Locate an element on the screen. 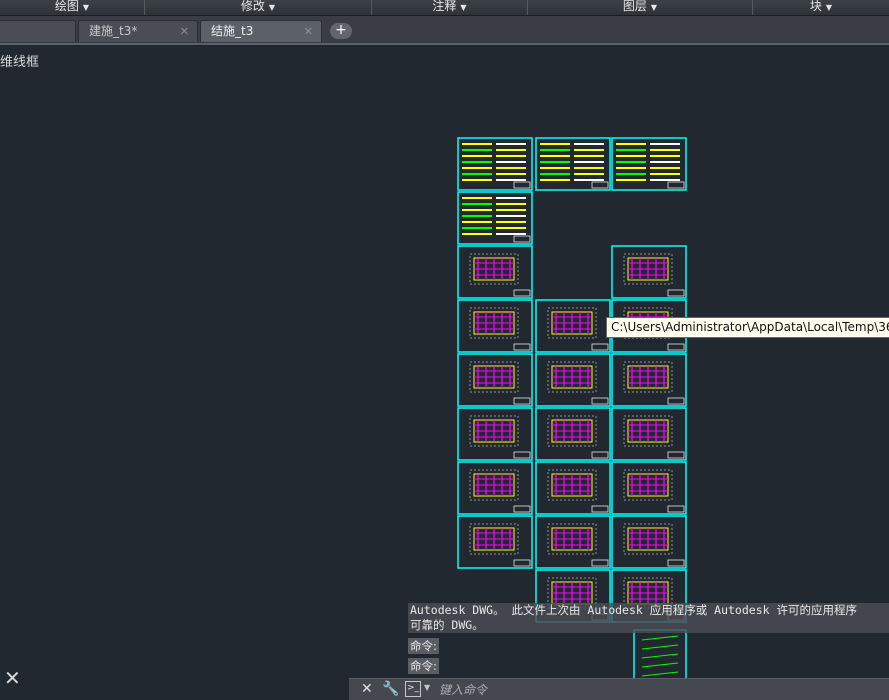 The height and width of the screenshot is (700, 889). command-history-line: 可靠的 DWG。 is located at coordinates (447, 625).